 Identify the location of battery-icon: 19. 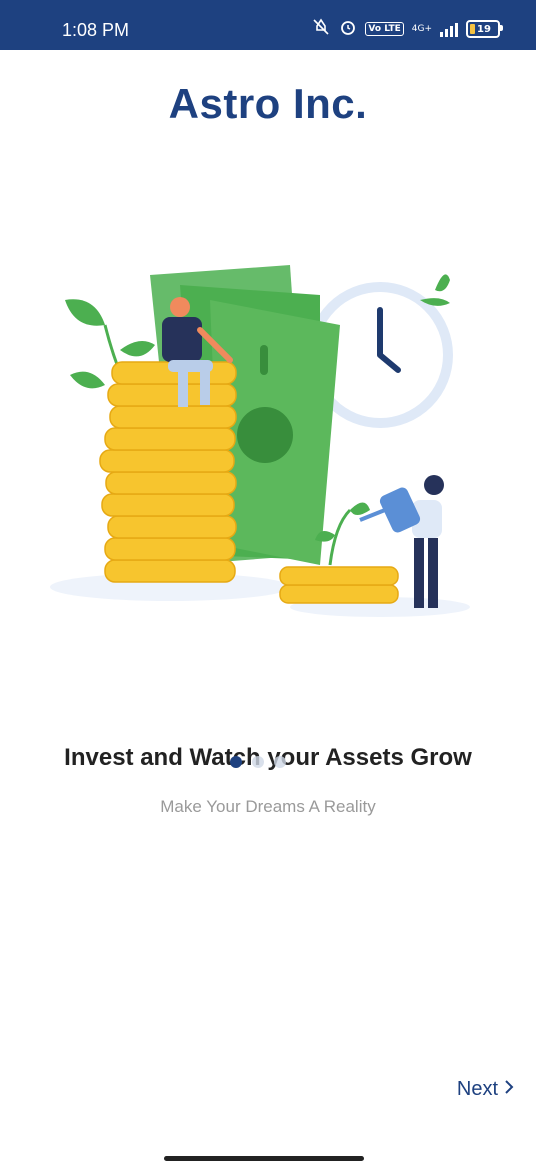
(484, 29).